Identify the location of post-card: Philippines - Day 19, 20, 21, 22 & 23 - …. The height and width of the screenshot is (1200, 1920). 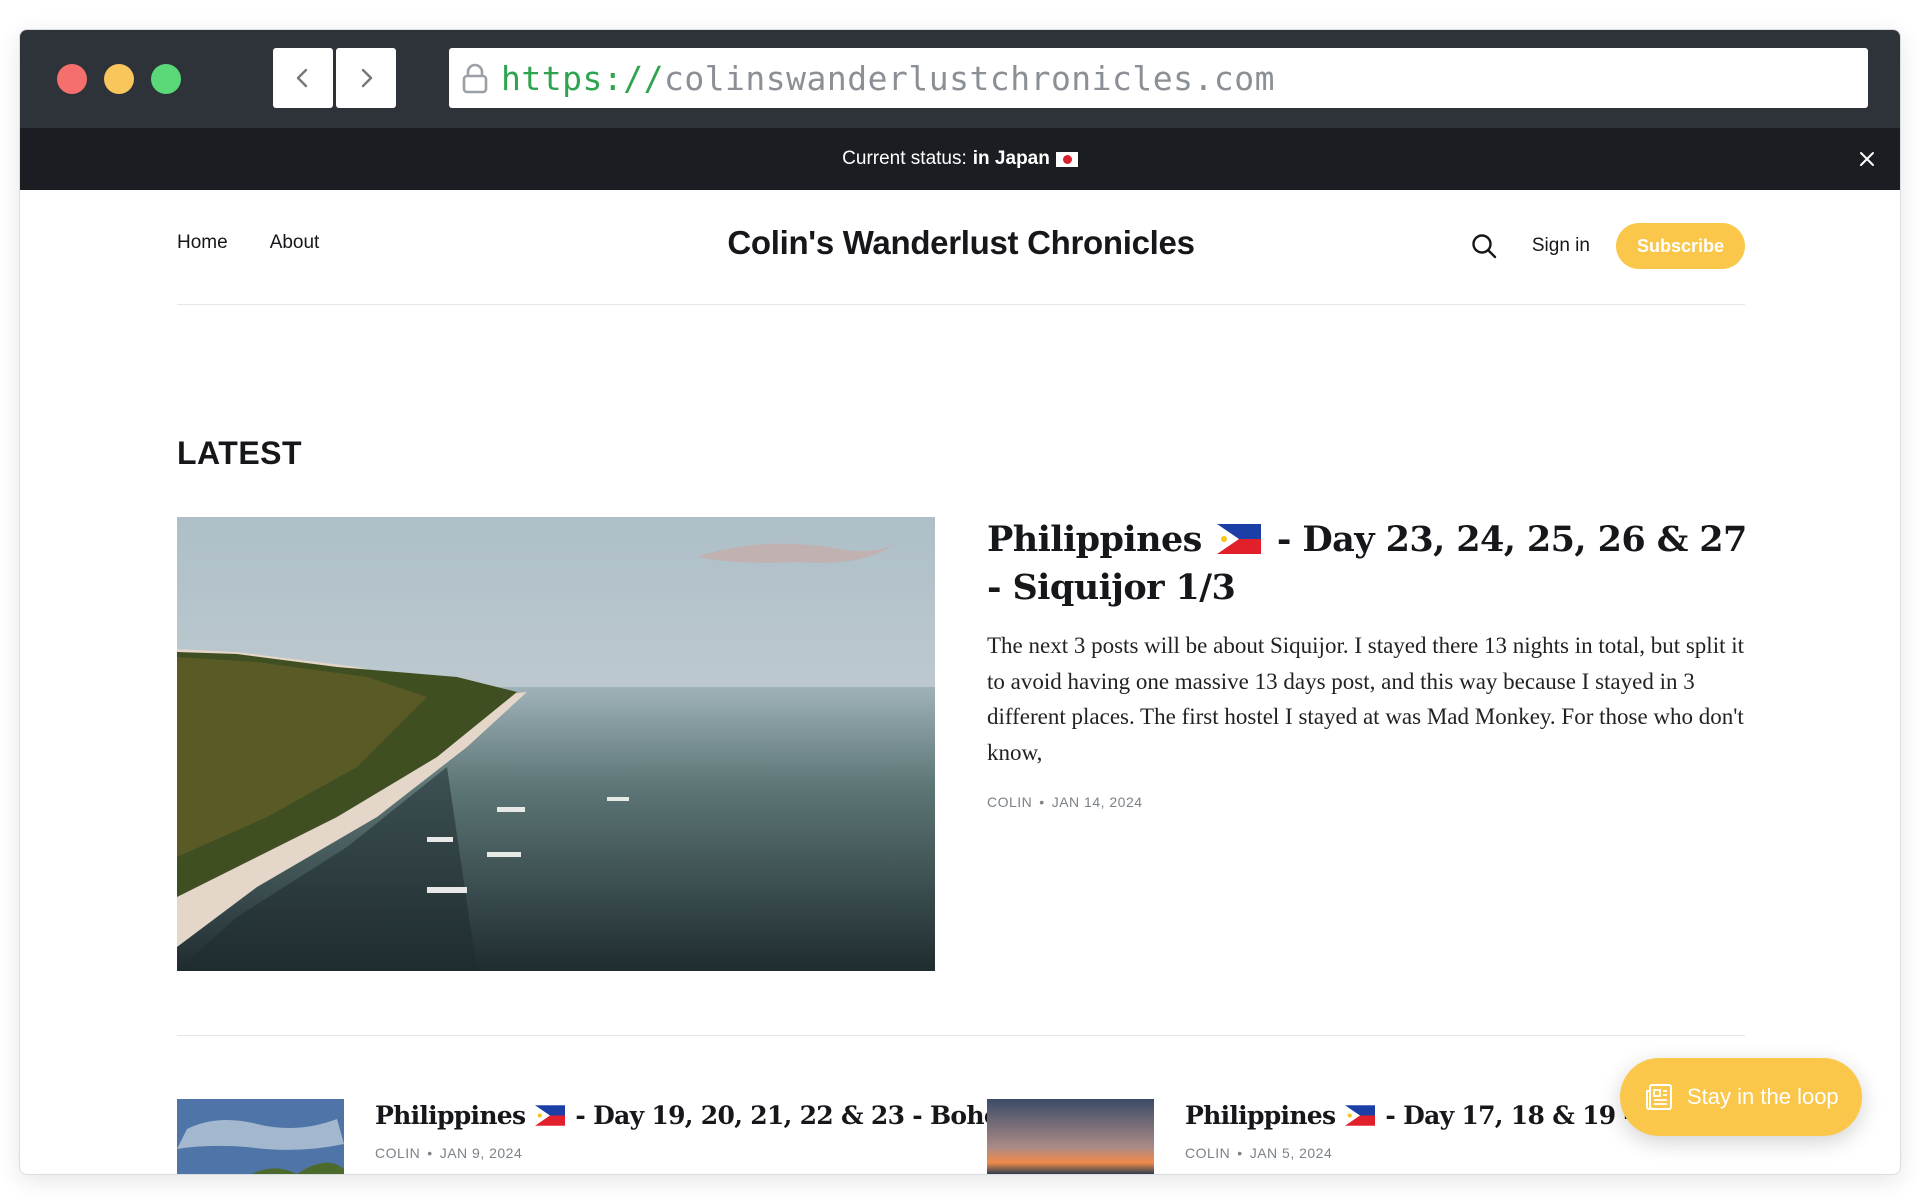
(593, 1136).